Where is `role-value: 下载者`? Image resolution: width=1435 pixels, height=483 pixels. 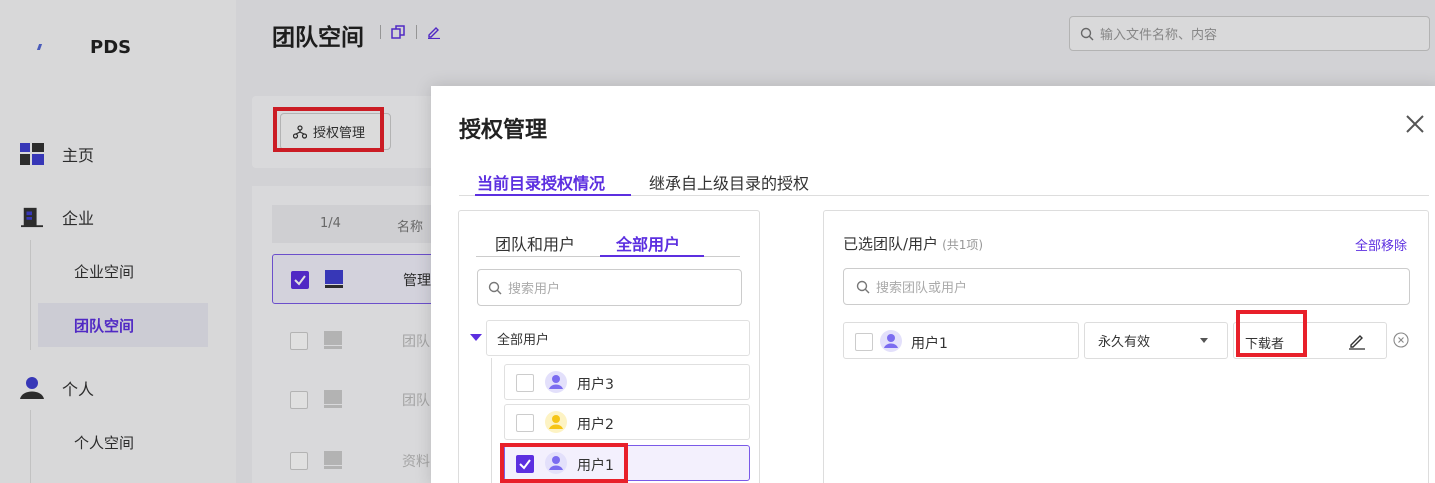
role-value: 下载者 is located at coordinates (1265, 344).